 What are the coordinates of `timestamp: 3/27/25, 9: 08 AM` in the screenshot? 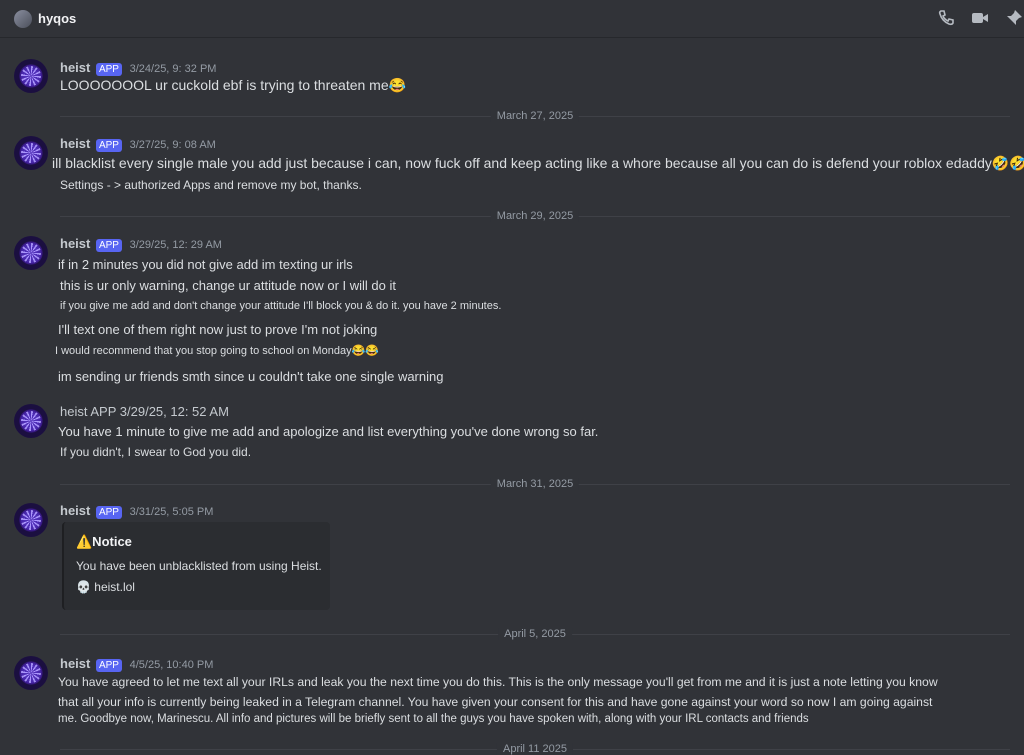 It's located at (172, 145).